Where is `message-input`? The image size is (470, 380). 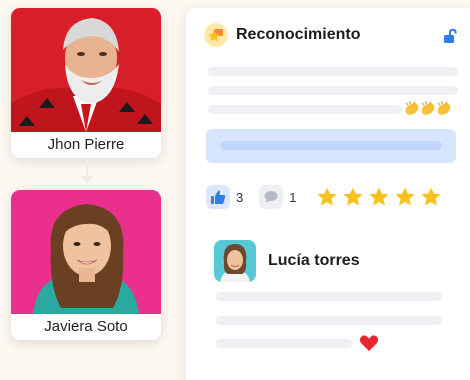
message-input is located at coordinates (331, 146).